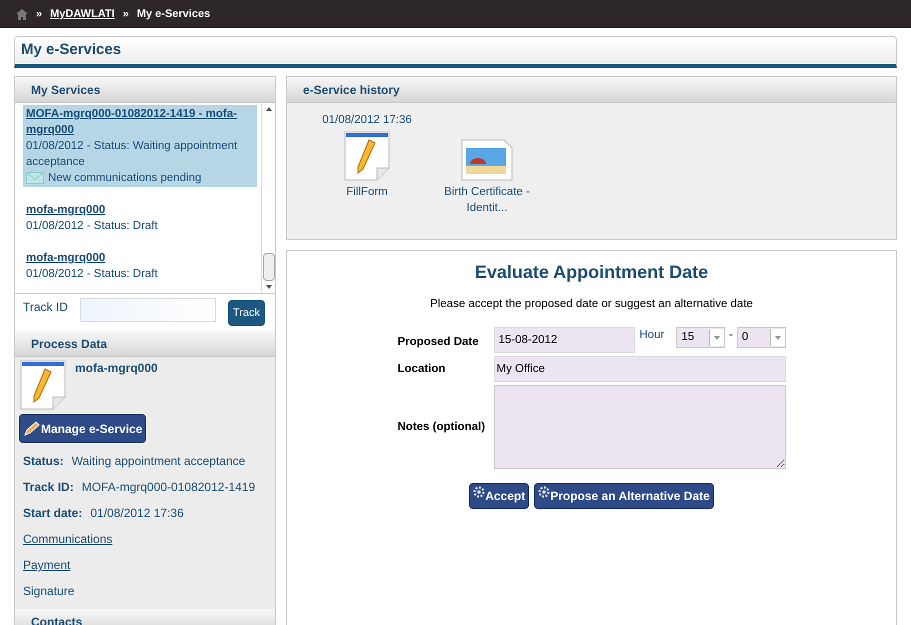 This screenshot has width=911, height=625. Describe the element at coordinates (173, 14) in the screenshot. I see `breadcrumb-current: My e-Services` at that location.